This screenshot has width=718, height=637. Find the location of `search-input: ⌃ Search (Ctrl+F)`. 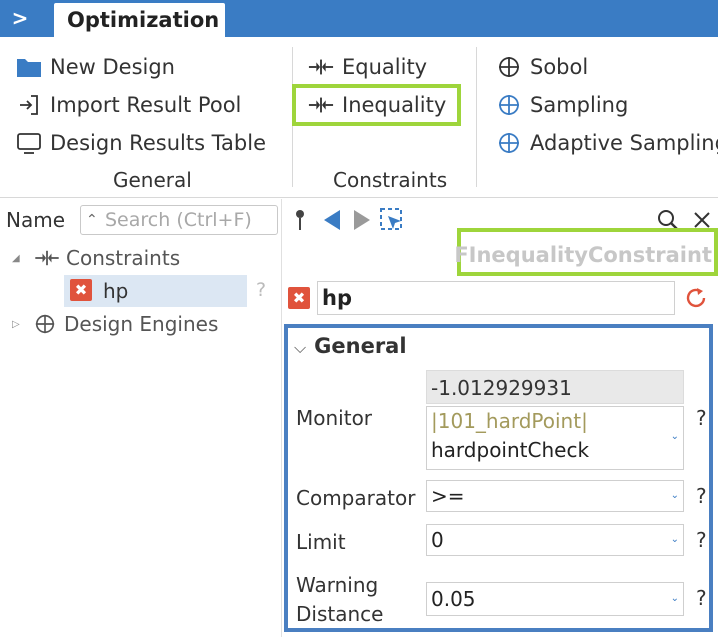

search-input: ⌃ Search (Ctrl+F) is located at coordinates (179, 220).